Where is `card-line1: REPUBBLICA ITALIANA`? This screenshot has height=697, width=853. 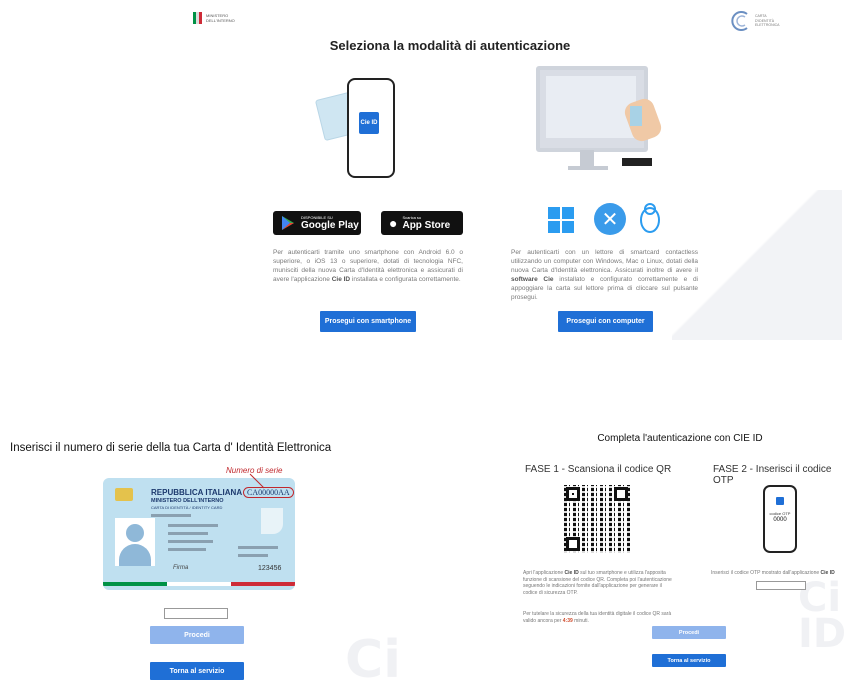 card-line1: REPUBBLICA ITALIANA is located at coordinates (197, 492).